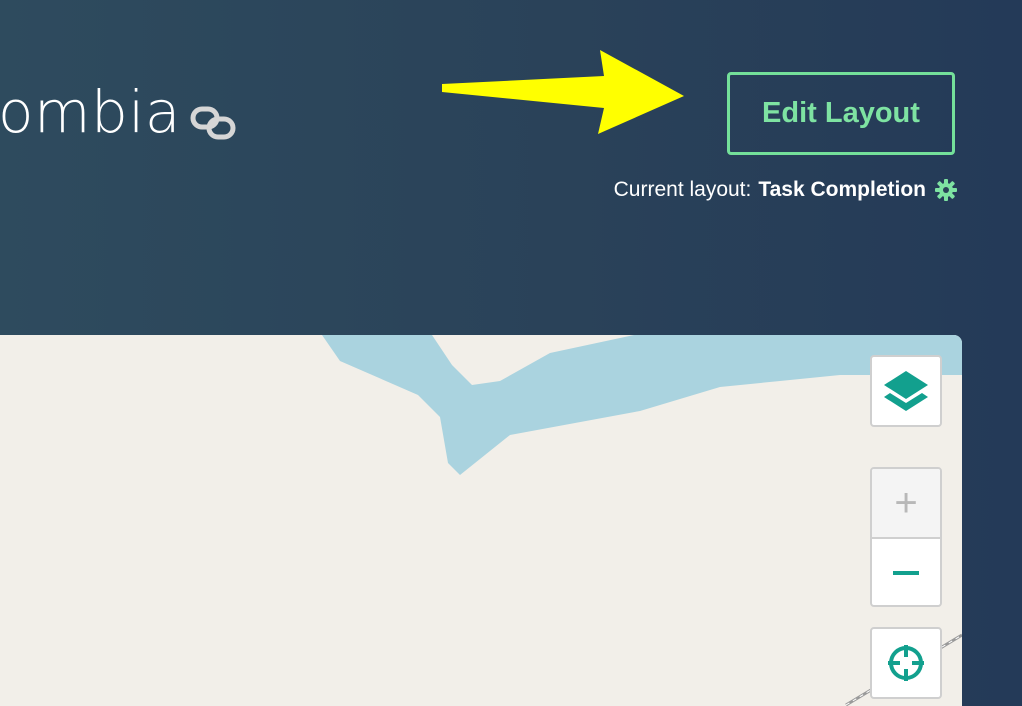 This screenshot has width=1022, height=706. I want to click on current-layout: Current layout: Task Completion, so click(786, 190).